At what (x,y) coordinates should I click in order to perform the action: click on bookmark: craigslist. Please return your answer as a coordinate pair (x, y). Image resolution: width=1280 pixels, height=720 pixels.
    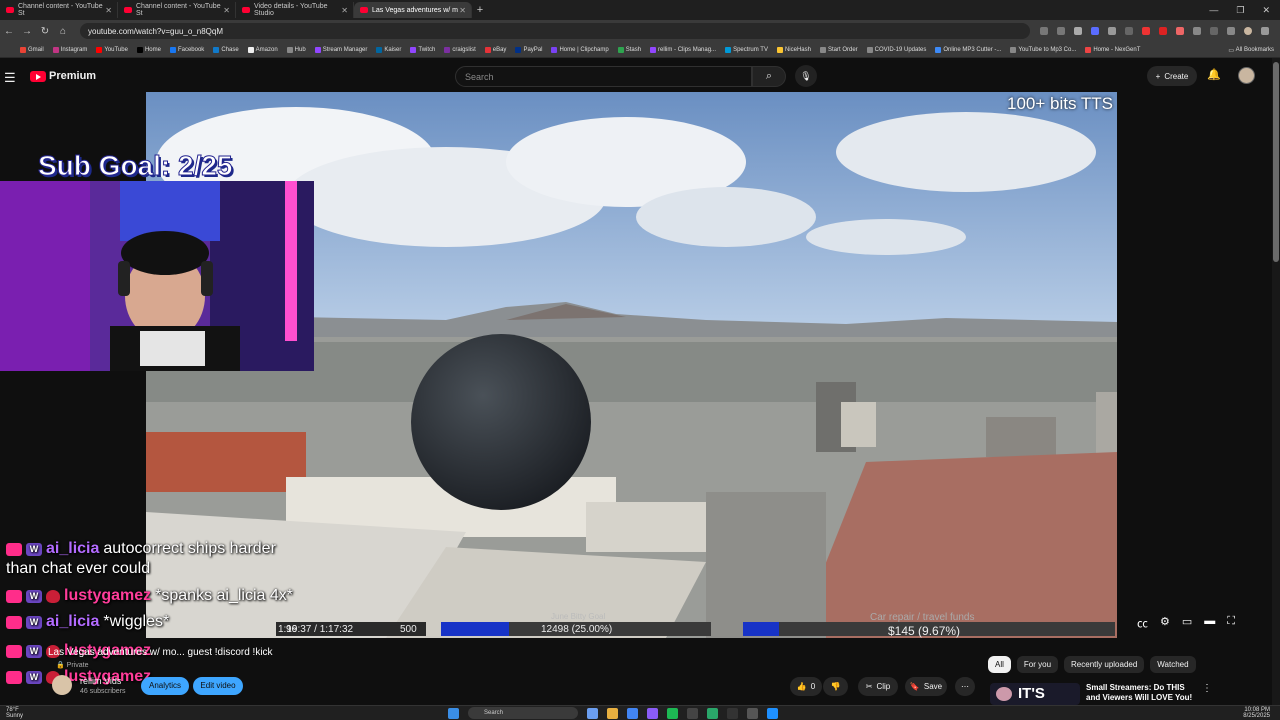
    Looking at the image, I should click on (460, 49).